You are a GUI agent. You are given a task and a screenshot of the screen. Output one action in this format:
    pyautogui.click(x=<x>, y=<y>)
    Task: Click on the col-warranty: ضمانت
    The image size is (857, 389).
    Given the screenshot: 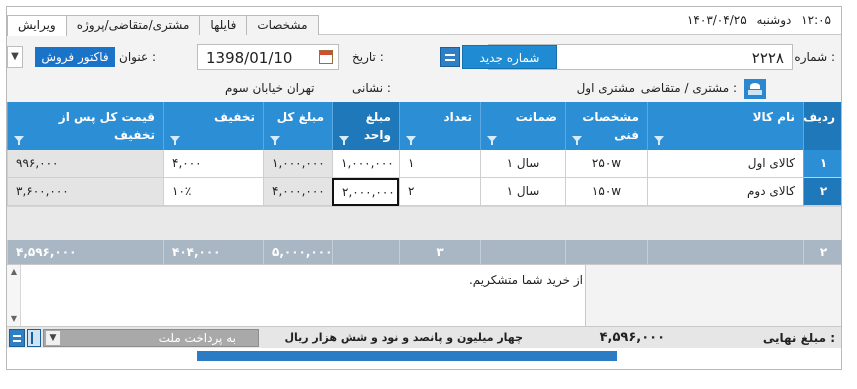 What is the action you would take?
    pyautogui.click(x=522, y=126)
    